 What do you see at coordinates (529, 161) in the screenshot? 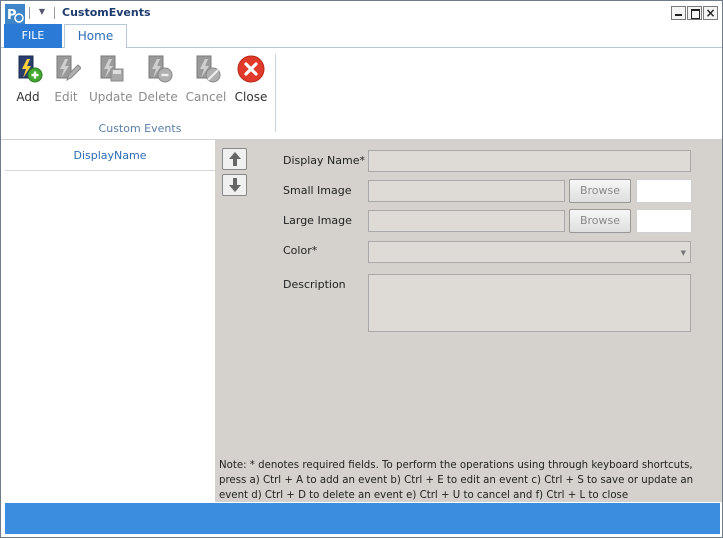
I see `display-name-input` at bounding box center [529, 161].